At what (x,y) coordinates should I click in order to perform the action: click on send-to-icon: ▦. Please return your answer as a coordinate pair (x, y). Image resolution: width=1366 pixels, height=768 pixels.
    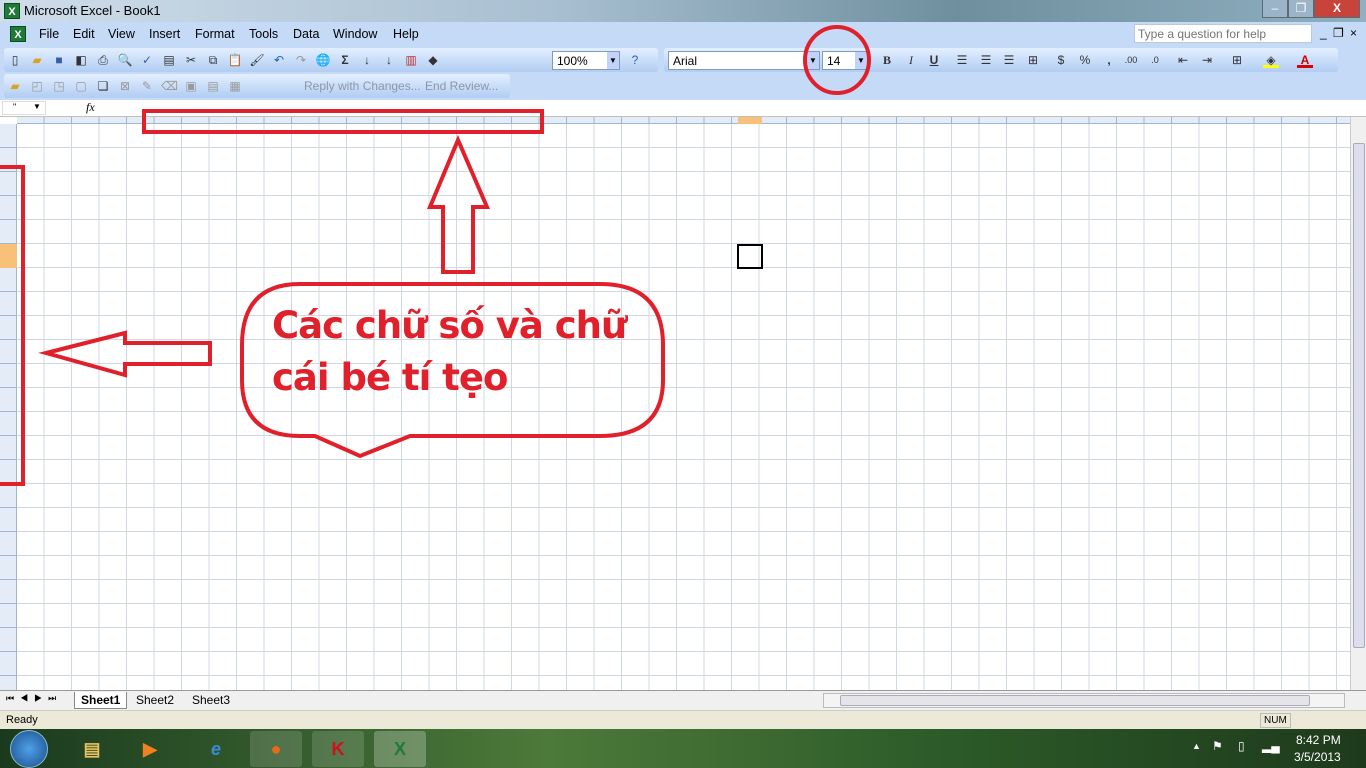
    Looking at the image, I should click on (235, 86).